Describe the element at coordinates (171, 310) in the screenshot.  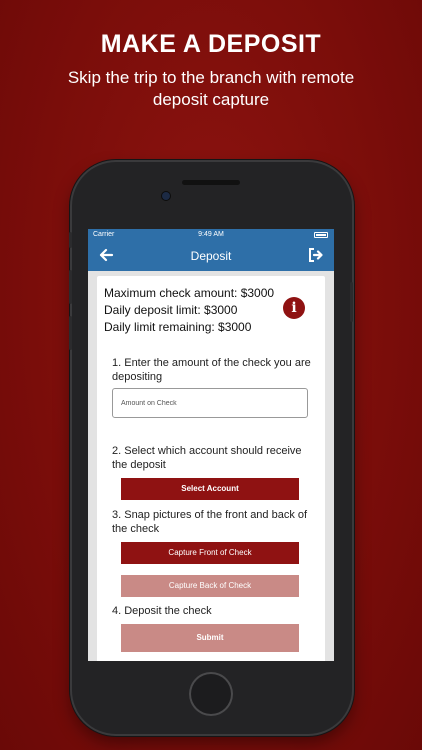
I see `daily-deposit-limit: Daily deposit limit: $3000` at that location.